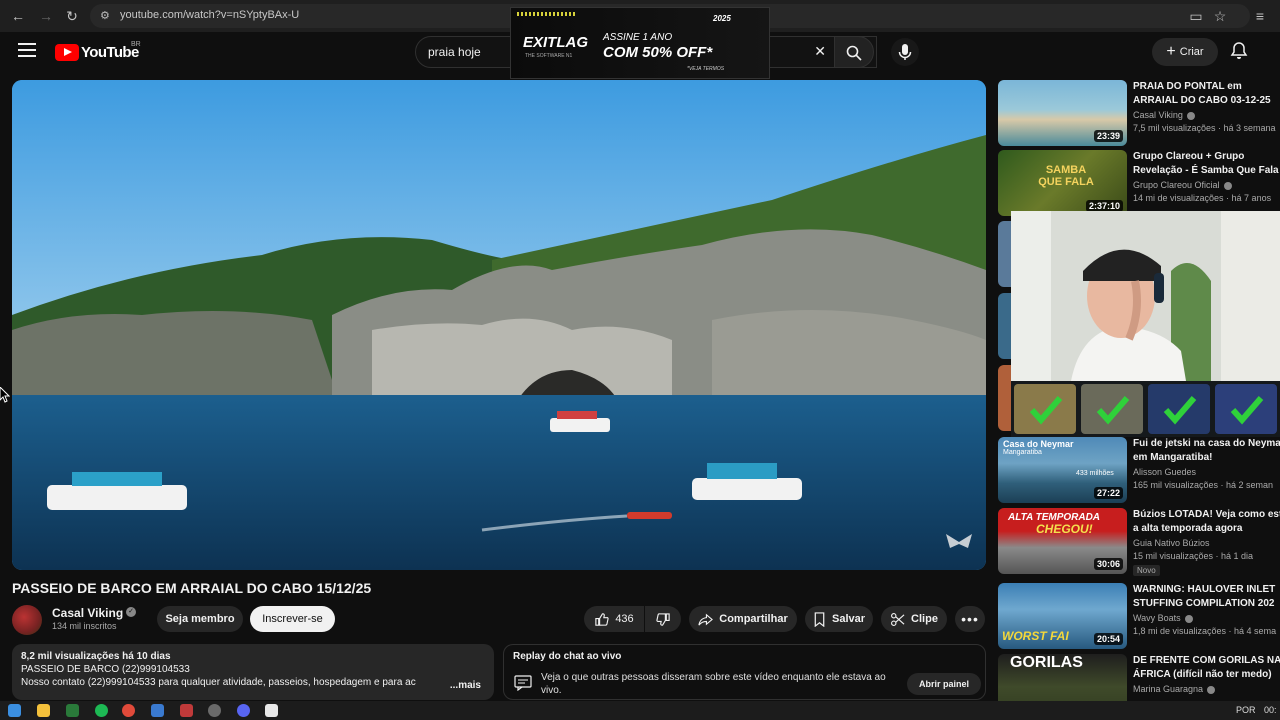  What do you see at coordinates (1062, 113) in the screenshot?
I see `video-thumbnail: 23:39` at bounding box center [1062, 113].